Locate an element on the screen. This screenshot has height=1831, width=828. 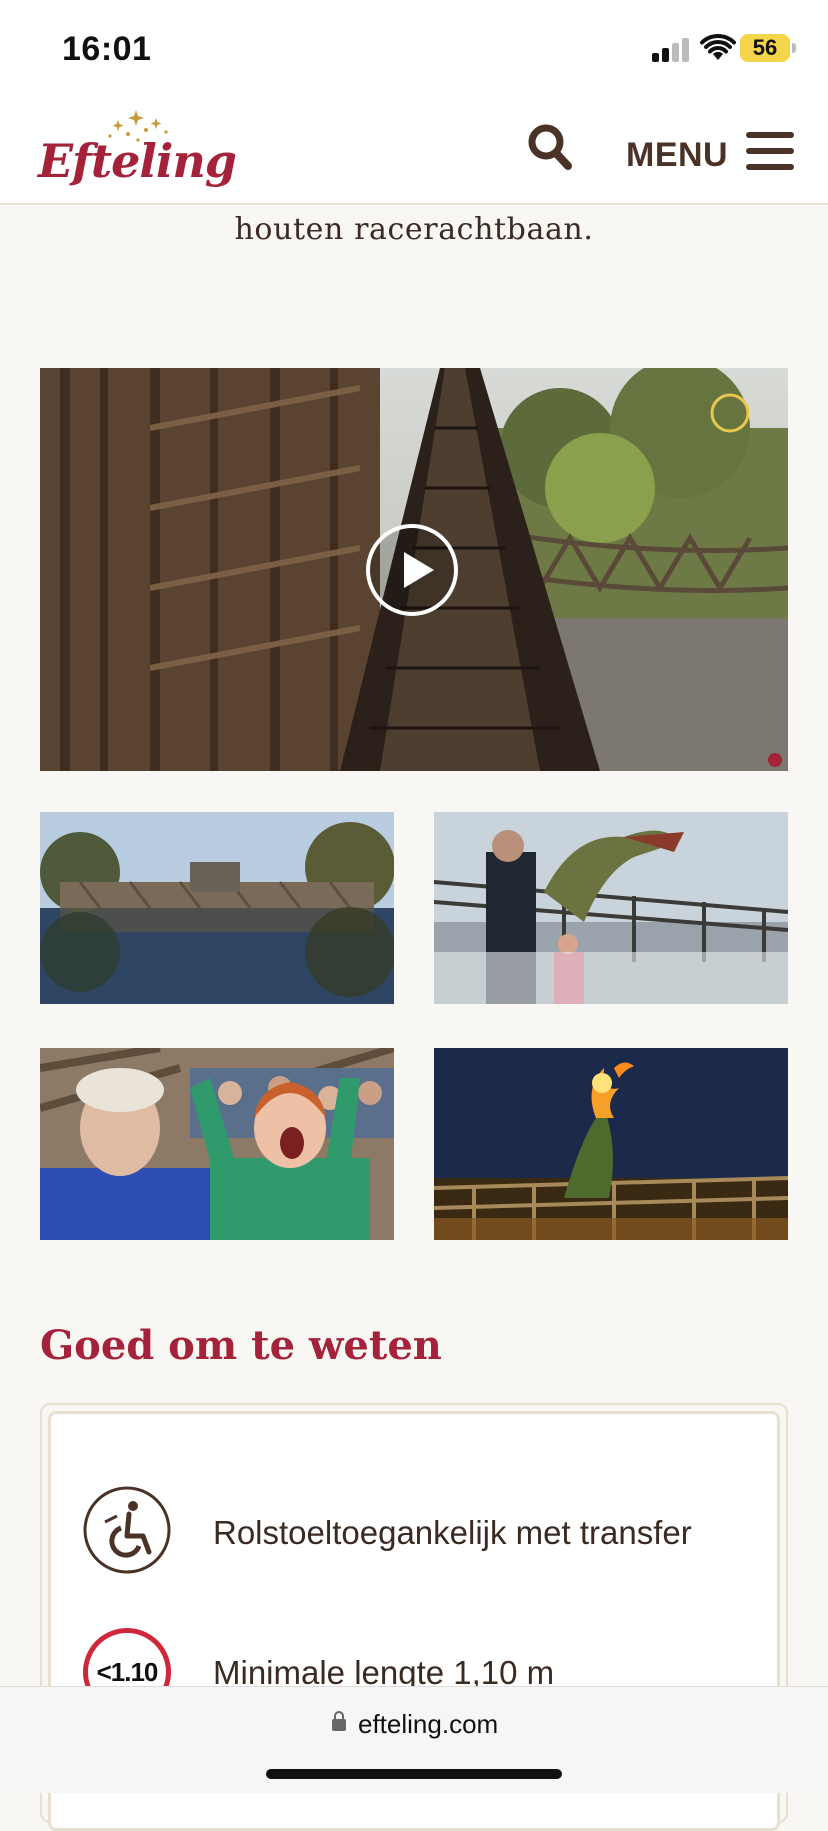
photo-dragon-crowd is located at coordinates (611, 908).